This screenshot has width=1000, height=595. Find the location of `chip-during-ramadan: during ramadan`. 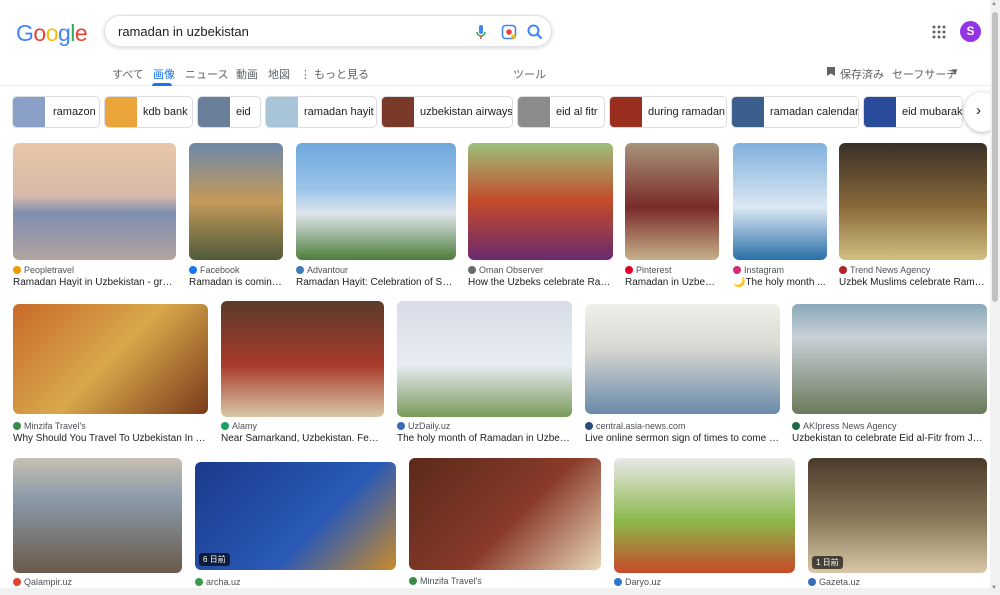

chip-during-ramadan: during ramadan is located at coordinates (668, 112).